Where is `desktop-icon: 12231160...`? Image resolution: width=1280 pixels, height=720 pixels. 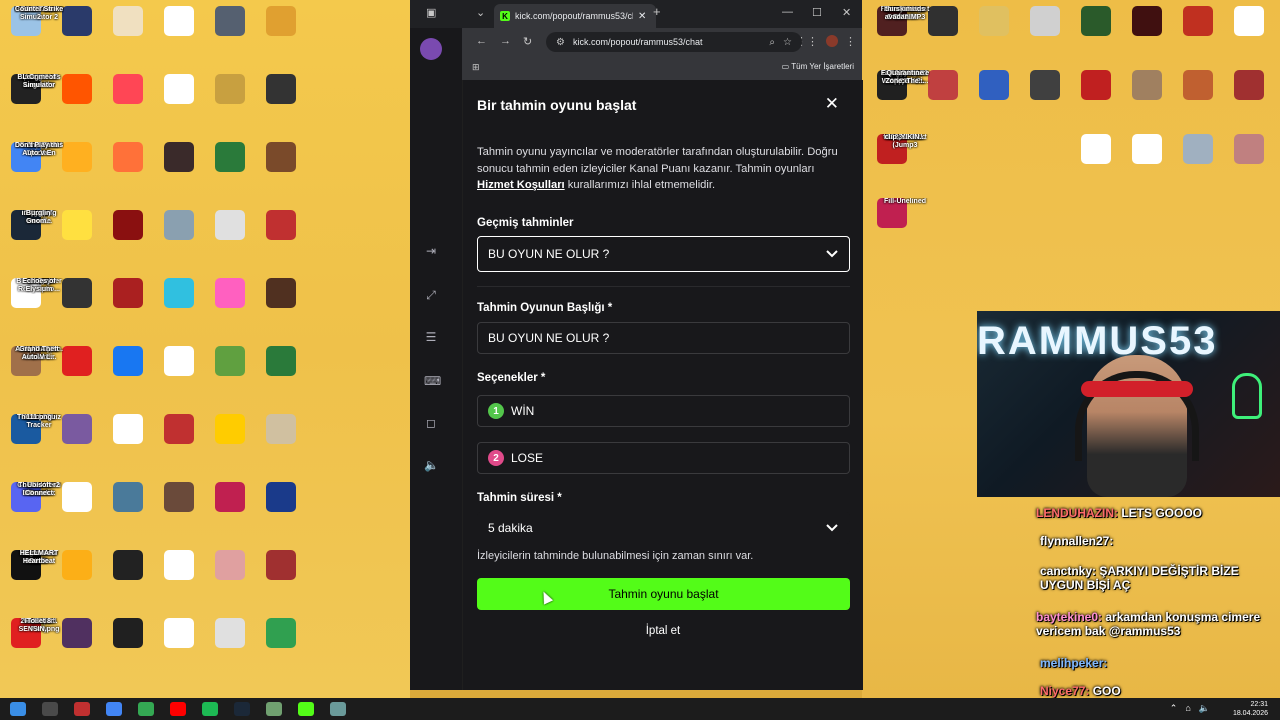 desktop-icon: 12231160... is located at coordinates (1055, 160).